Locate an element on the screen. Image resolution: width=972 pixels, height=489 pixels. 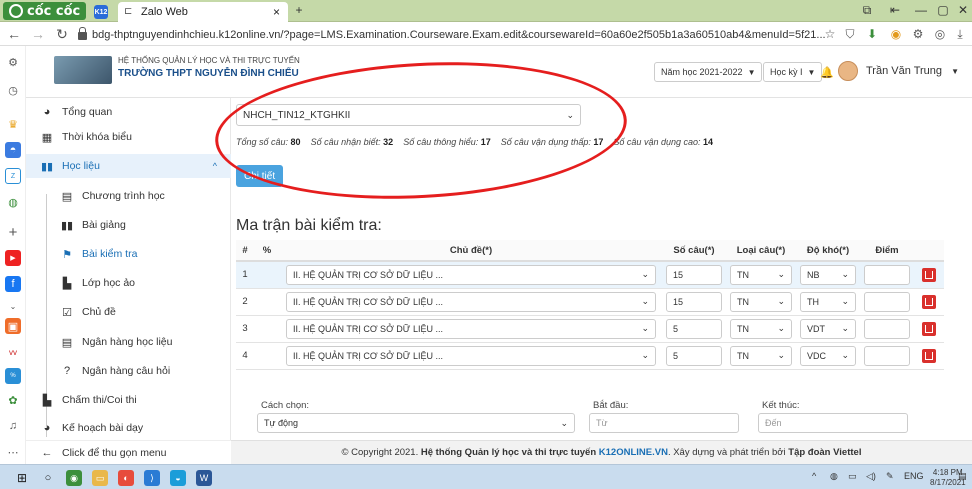
deal-icon: % is located at coordinates (13, 376).